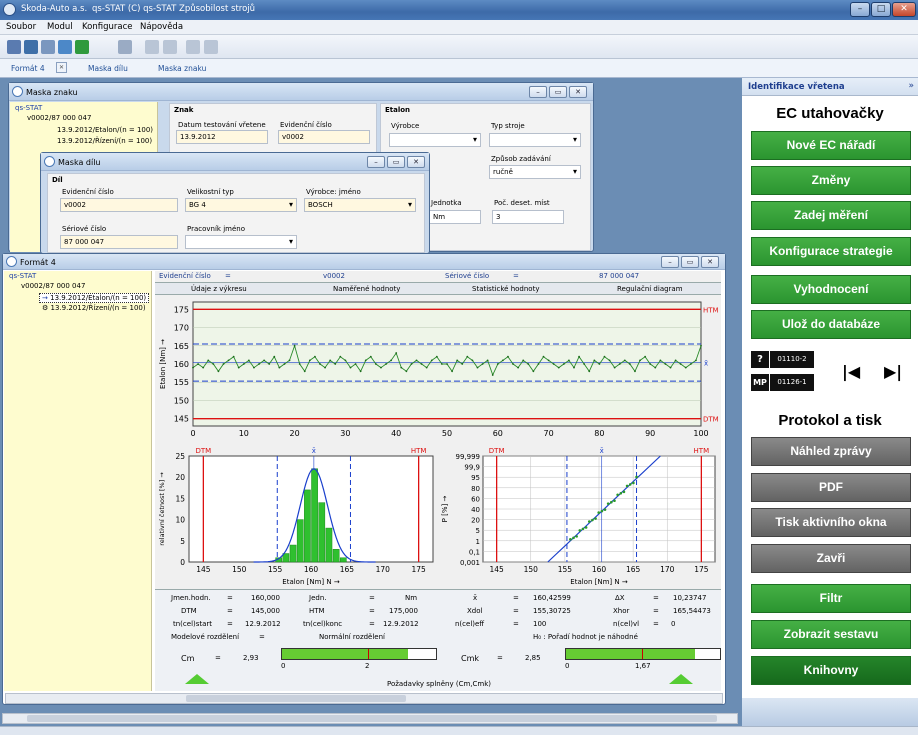 Image resolution: width=918 pixels, height=735 pixels. What do you see at coordinates (197, 679) in the screenshot?
I see `ok-arrow-left-icon` at bounding box center [197, 679].